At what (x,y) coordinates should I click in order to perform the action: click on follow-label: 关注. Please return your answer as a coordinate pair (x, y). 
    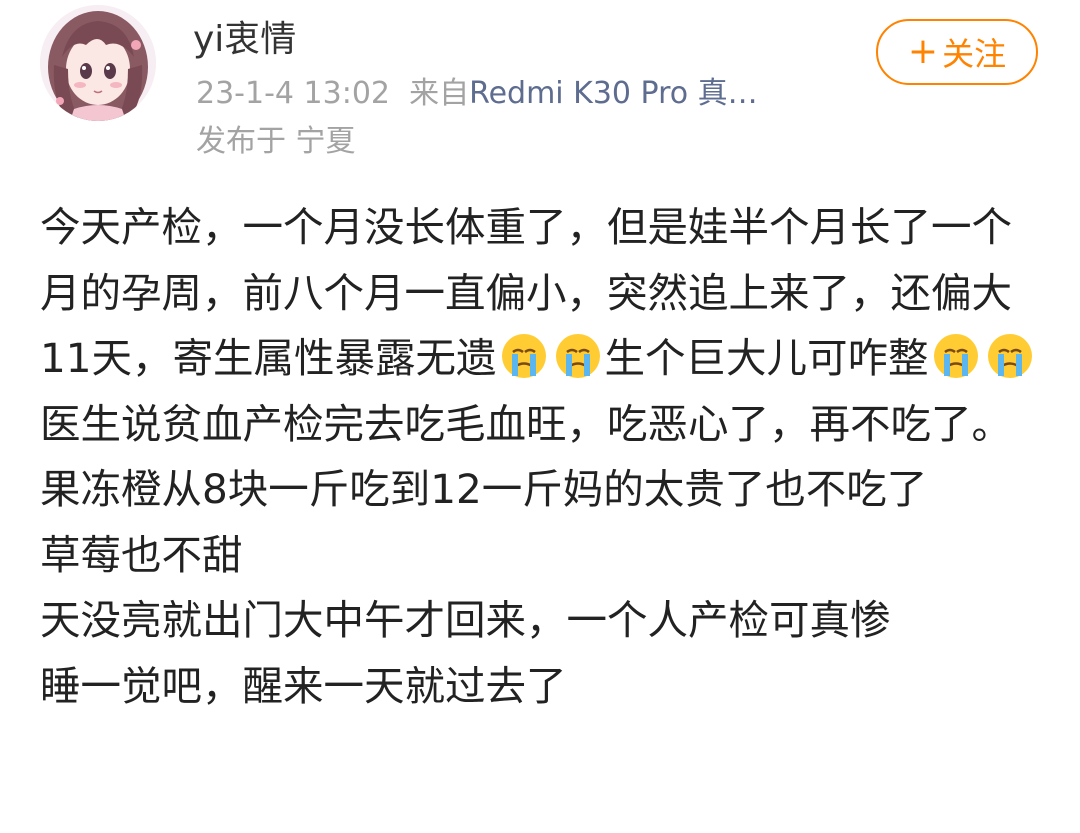
    Looking at the image, I should click on (974, 54).